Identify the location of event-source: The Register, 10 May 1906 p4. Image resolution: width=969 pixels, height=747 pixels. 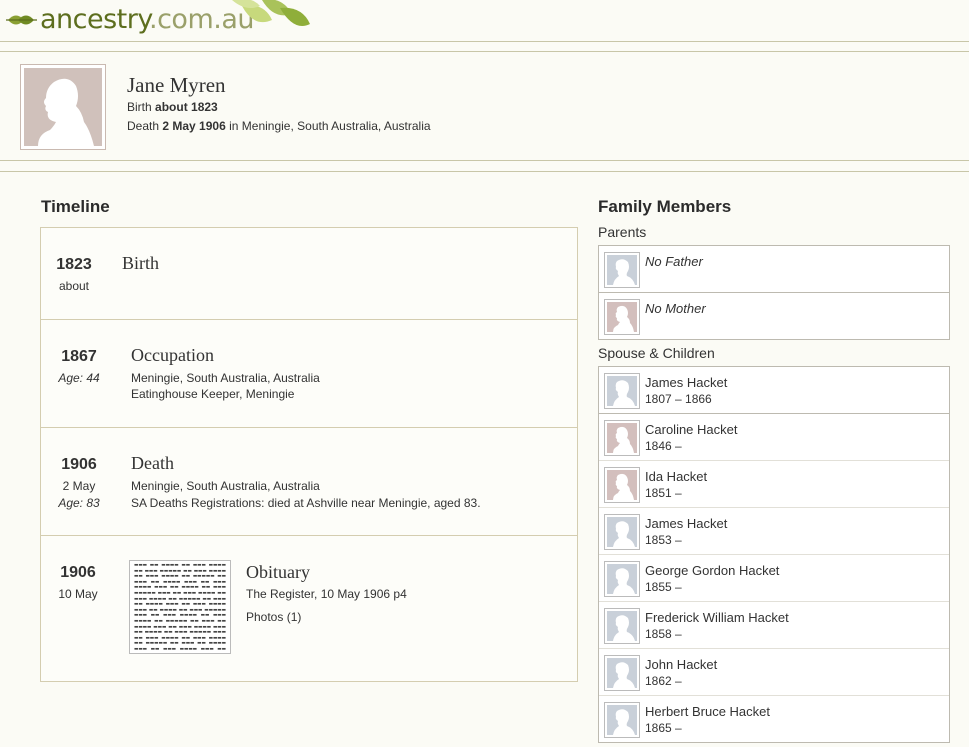
(326, 594).